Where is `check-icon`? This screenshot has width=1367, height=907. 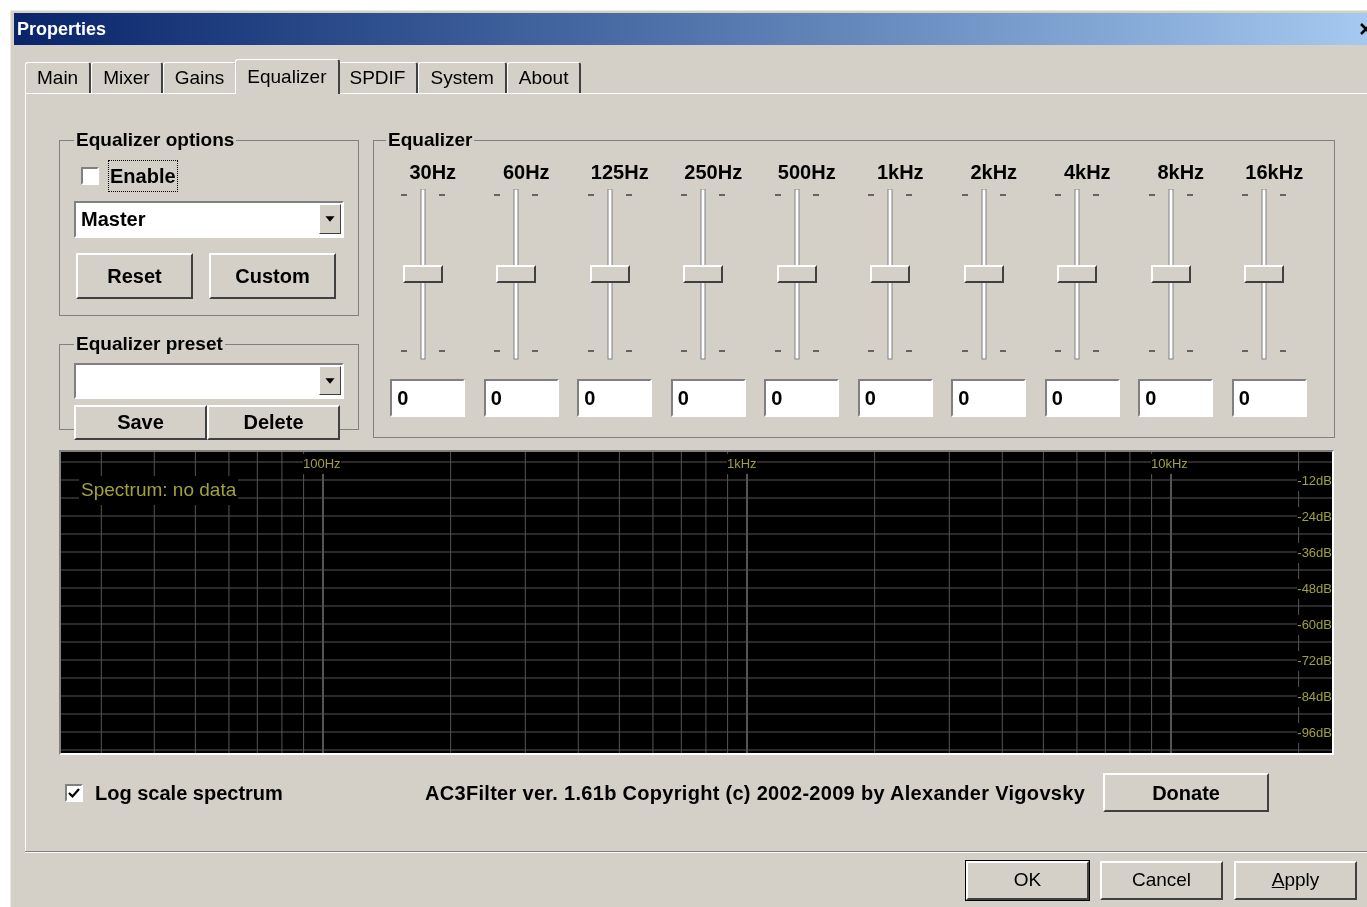
check-icon is located at coordinates (74, 792).